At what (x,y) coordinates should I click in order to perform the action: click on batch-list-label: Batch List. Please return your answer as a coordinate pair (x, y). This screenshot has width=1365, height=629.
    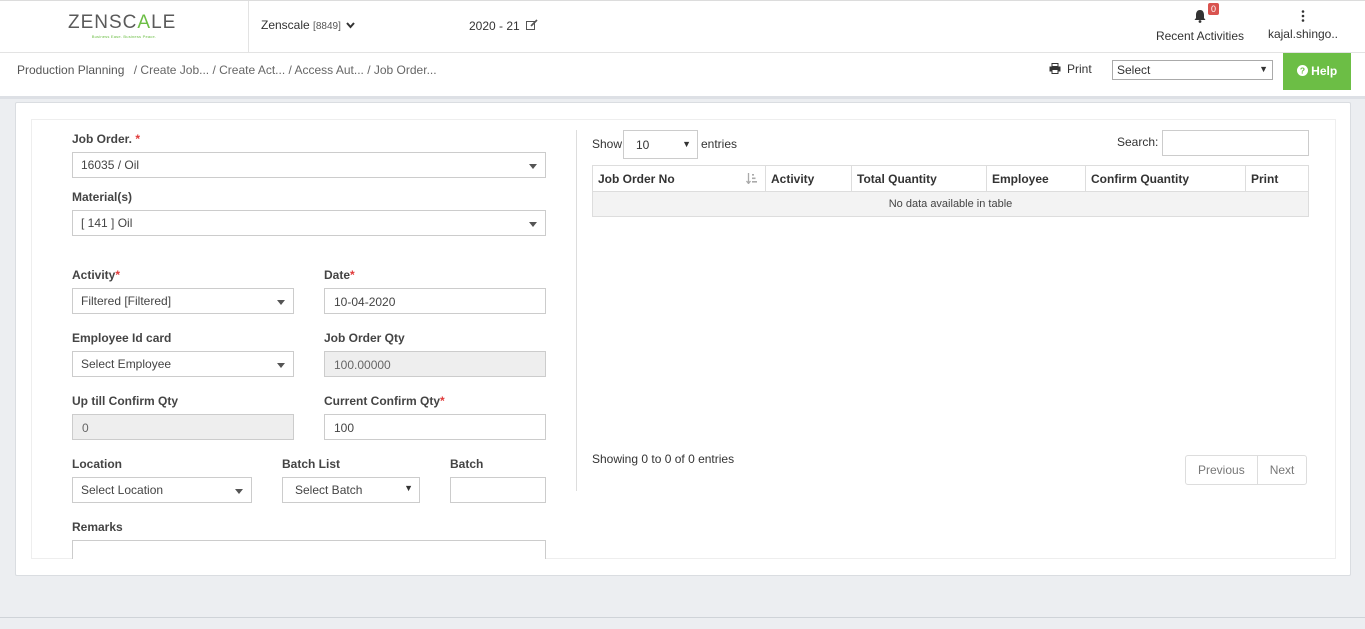
    Looking at the image, I should click on (311, 464).